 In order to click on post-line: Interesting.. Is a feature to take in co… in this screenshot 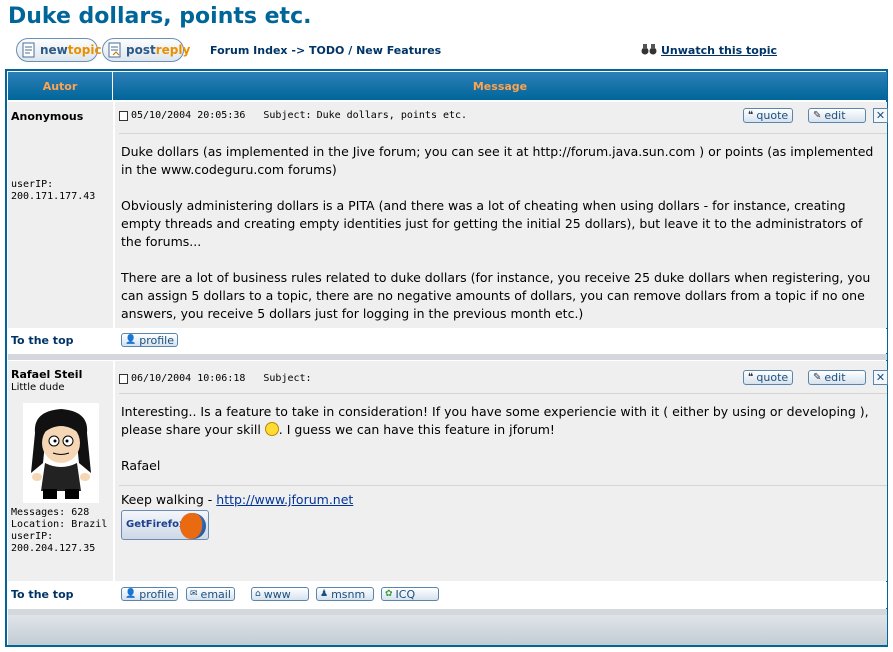, I will do `click(495, 411)`.